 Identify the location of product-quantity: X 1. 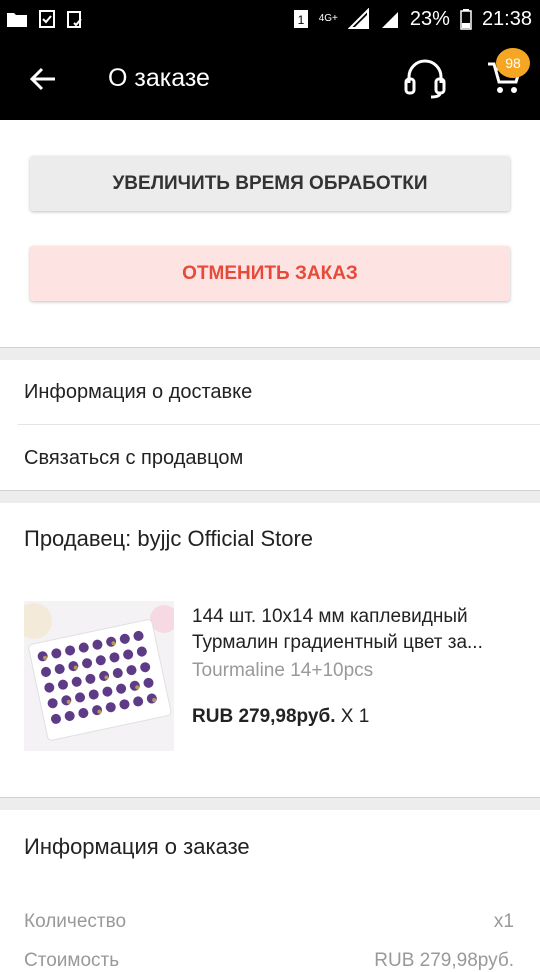
(355, 716).